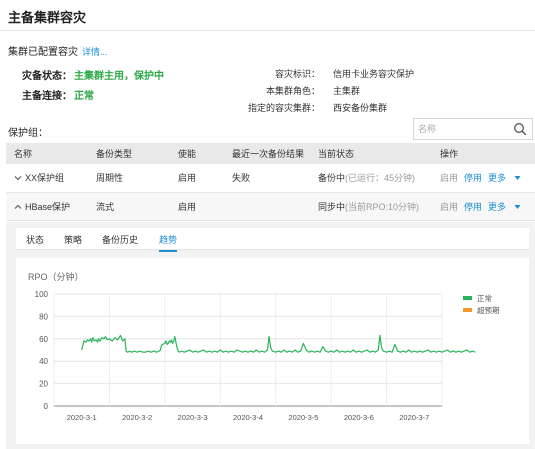 The image size is (535, 449). Describe the element at coordinates (129, 178) in the screenshot. I see `row-type: 周期性` at that location.